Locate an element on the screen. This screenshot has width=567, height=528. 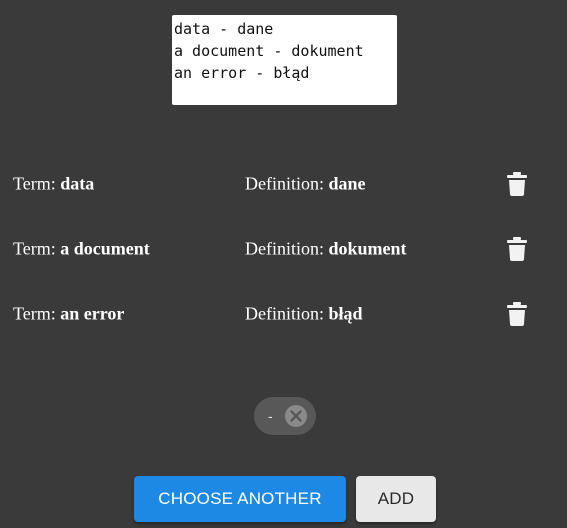
term: Term: data is located at coordinates (53, 184).